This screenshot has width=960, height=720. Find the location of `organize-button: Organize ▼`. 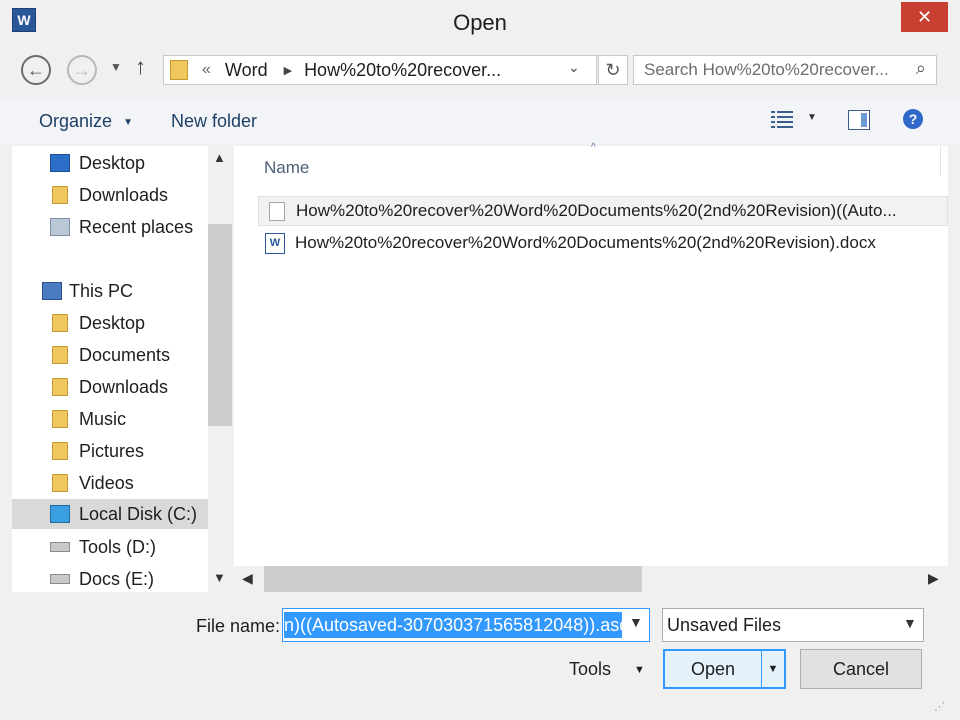

organize-button: Organize ▼ is located at coordinates (86, 121).